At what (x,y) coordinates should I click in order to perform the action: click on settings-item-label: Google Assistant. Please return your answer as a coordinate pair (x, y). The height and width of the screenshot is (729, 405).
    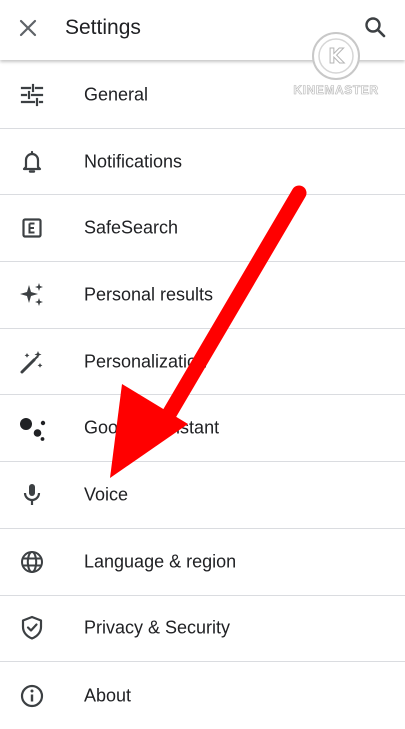
    Looking at the image, I should click on (152, 427).